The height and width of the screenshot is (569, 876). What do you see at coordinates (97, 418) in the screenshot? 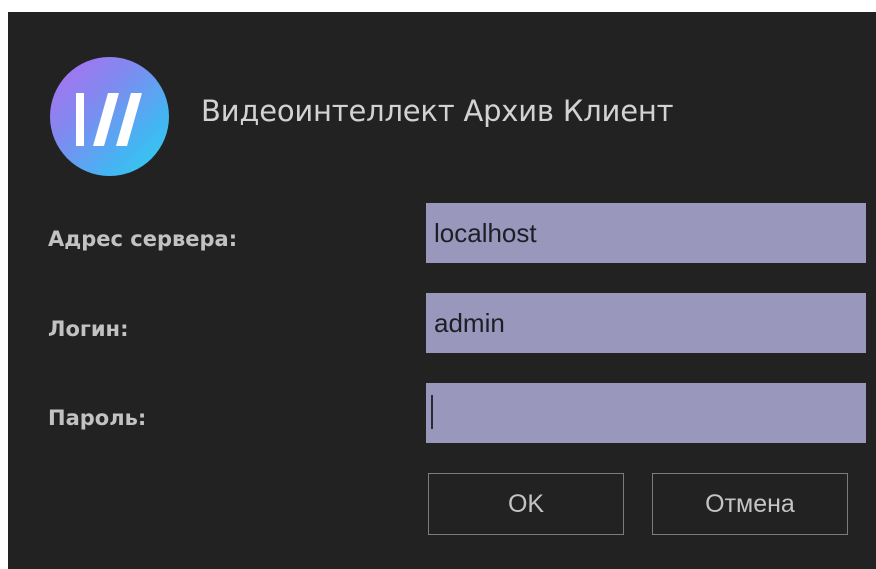
I see `password-label: Пароль:` at bounding box center [97, 418].